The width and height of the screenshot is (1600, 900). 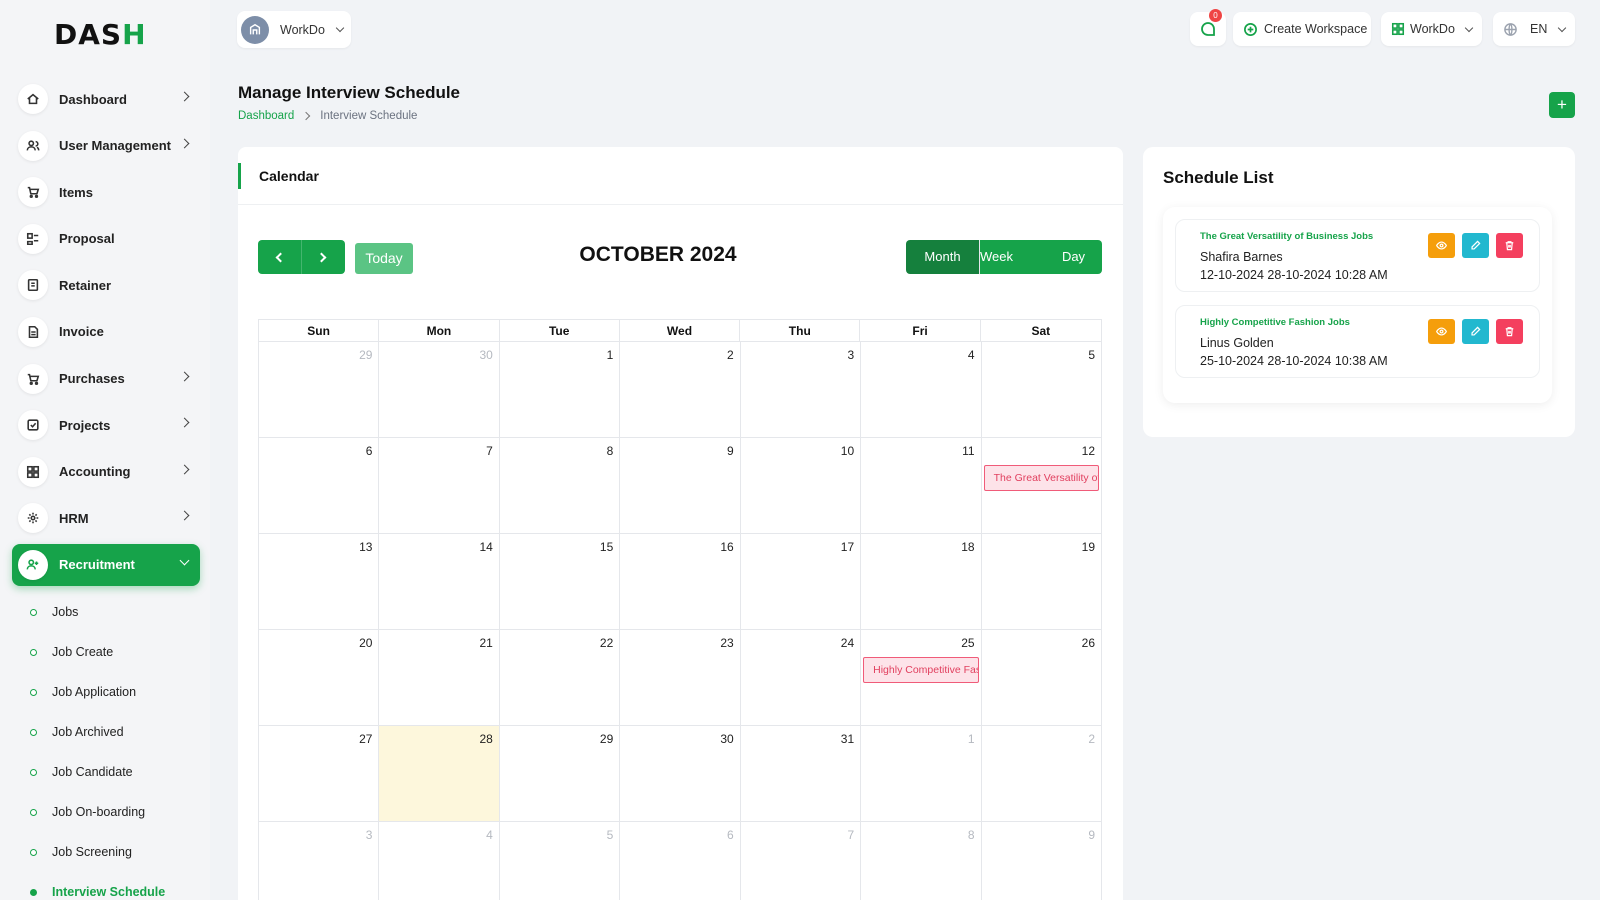 I want to click on day-number: 19, so click(x=1088, y=547).